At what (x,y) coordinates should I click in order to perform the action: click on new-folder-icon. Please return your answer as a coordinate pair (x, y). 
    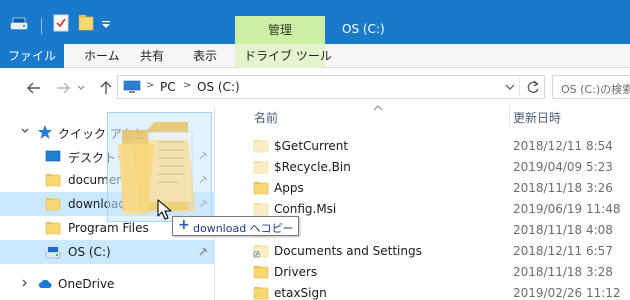
    Looking at the image, I should click on (86, 23).